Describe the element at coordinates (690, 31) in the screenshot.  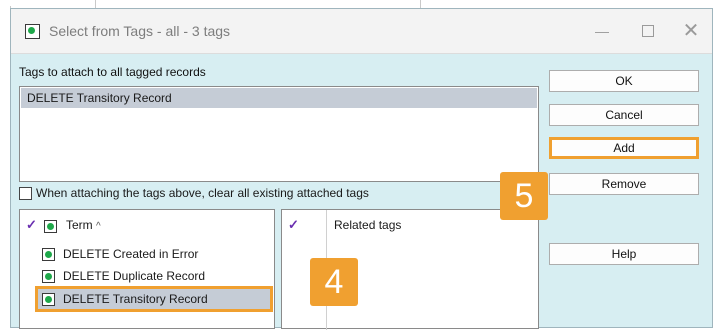
I see `close-button: ✕` at that location.